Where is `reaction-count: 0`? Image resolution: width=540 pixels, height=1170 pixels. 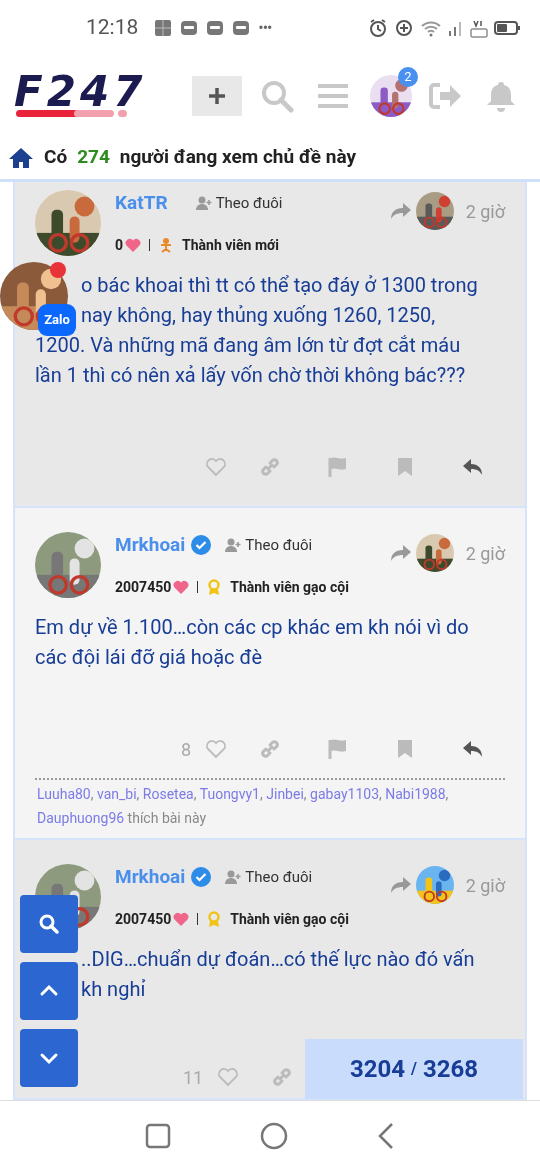
reaction-count: 0 is located at coordinates (119, 245).